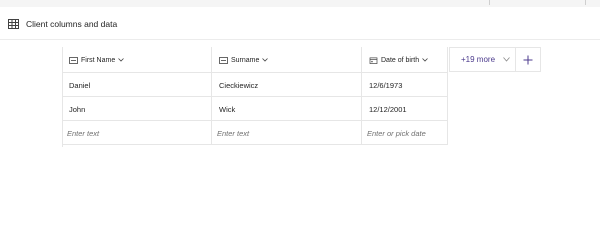 The width and height of the screenshot is (600, 240). I want to click on more-columns-label: +19 more, so click(478, 59).